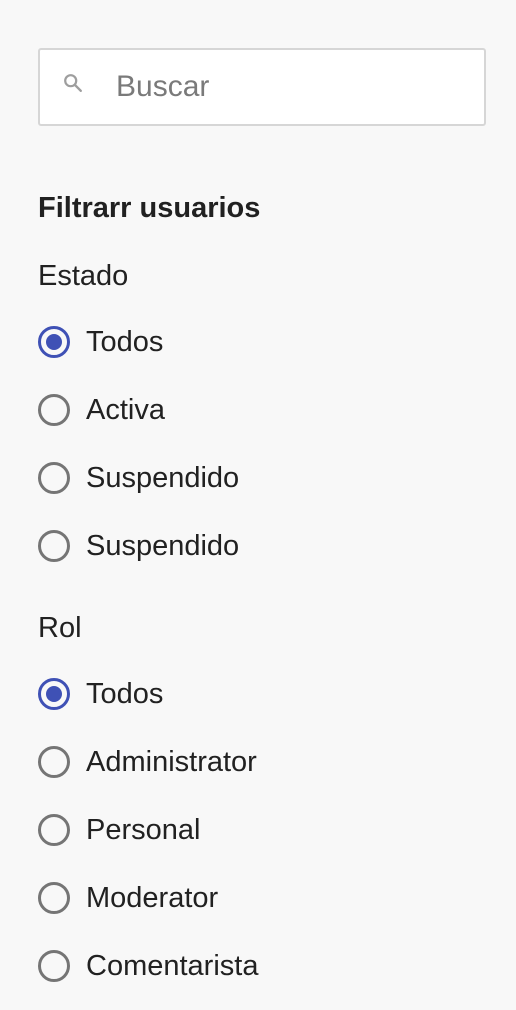 The width and height of the screenshot is (516, 1010). Describe the element at coordinates (83, 276) in the screenshot. I see `estado-label: Estado` at that location.